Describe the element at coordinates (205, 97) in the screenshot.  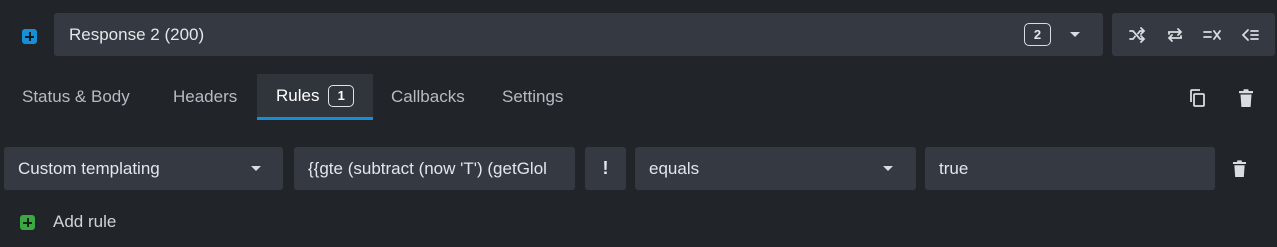
I see `tab-headers: Headers` at that location.